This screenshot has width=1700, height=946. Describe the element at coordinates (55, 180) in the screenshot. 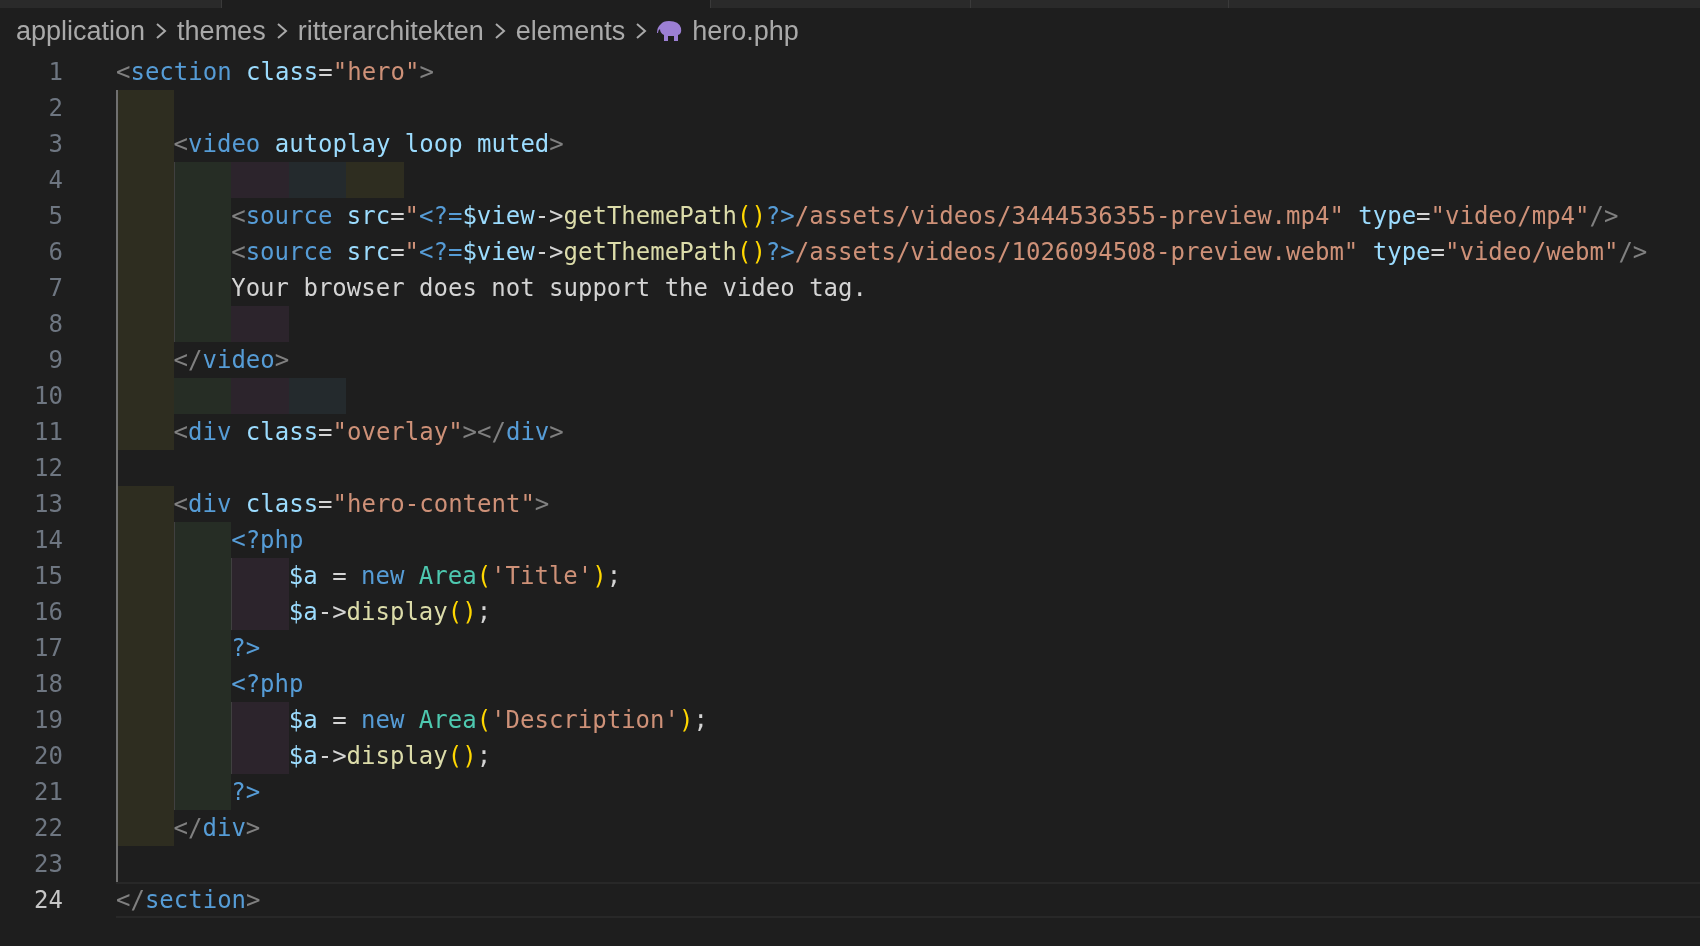

I see `line-number: 4` at that location.